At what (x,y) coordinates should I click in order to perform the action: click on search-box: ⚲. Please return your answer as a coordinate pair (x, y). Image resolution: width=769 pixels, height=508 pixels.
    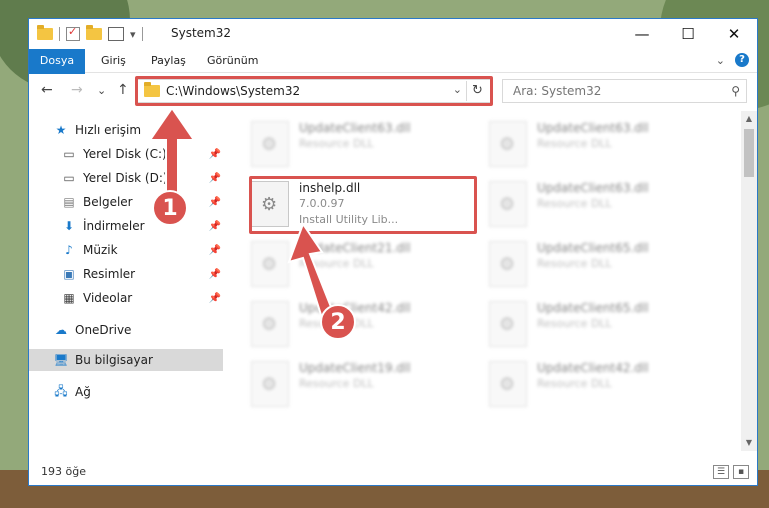
    Looking at the image, I should click on (624, 91).